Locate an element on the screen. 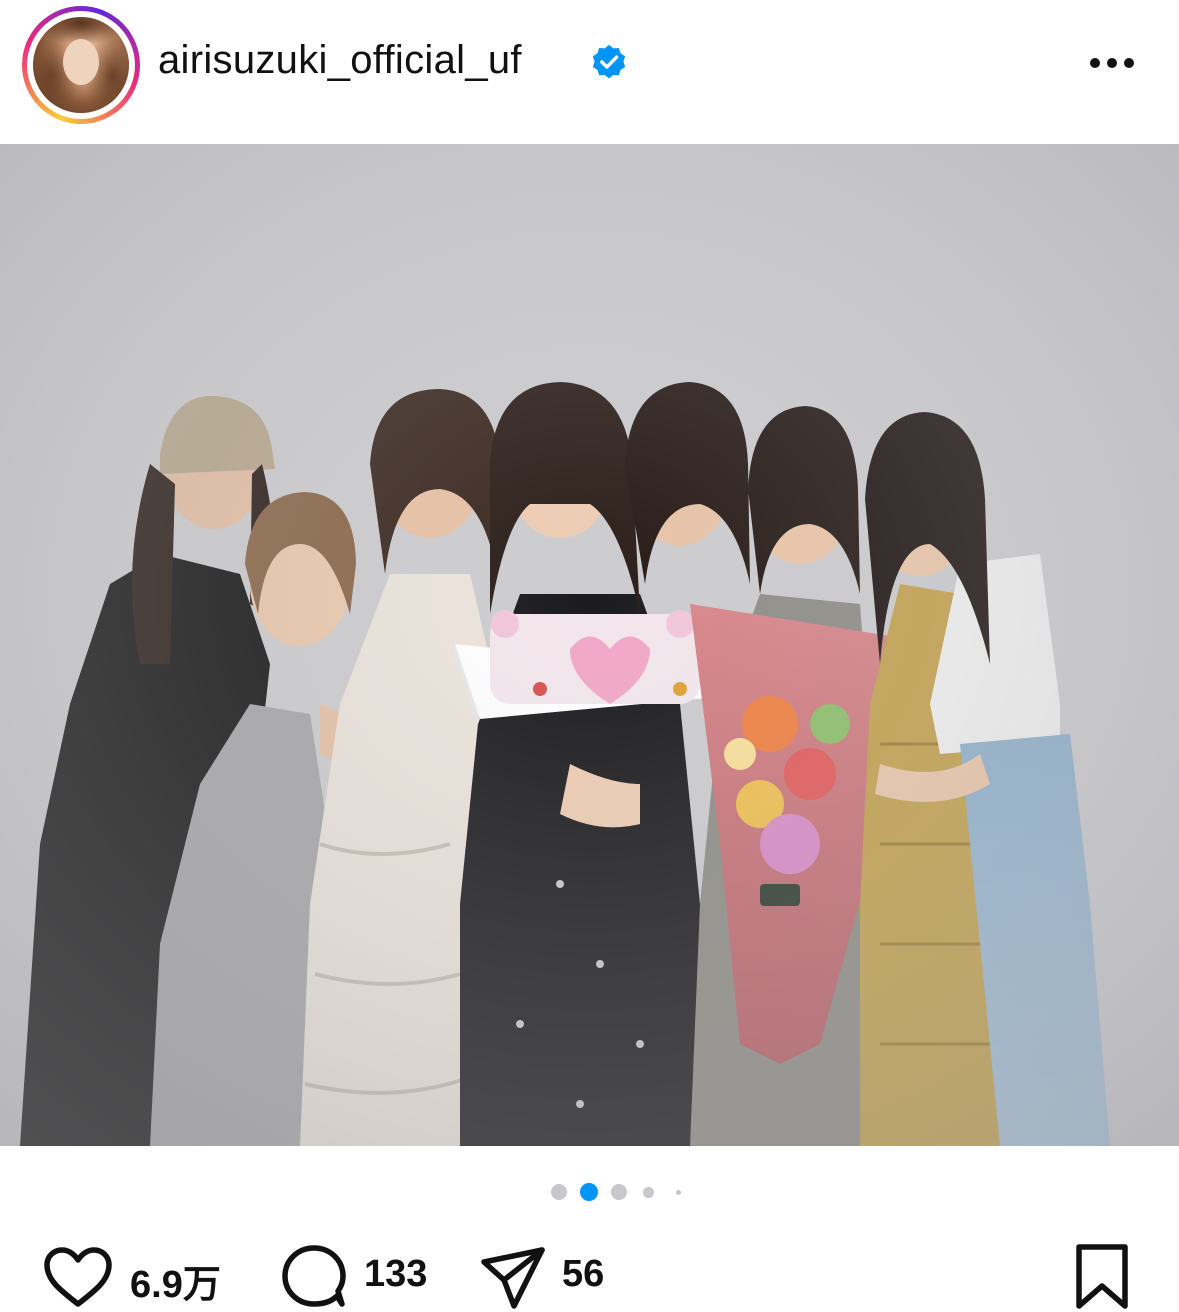 The image size is (1179, 1312). like-count: 6.9万 is located at coordinates (175, 1280).